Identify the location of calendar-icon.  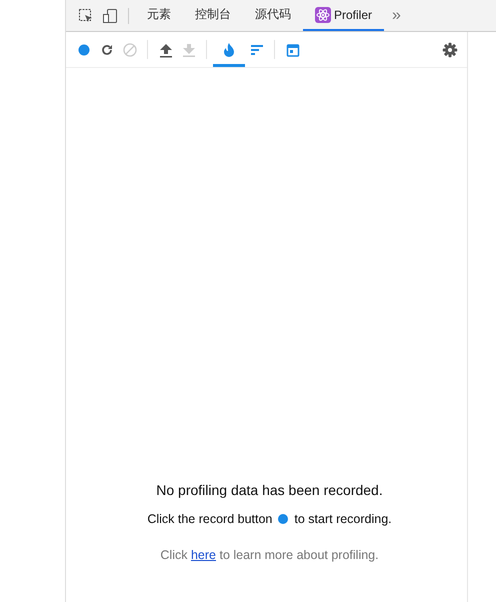
(292, 50).